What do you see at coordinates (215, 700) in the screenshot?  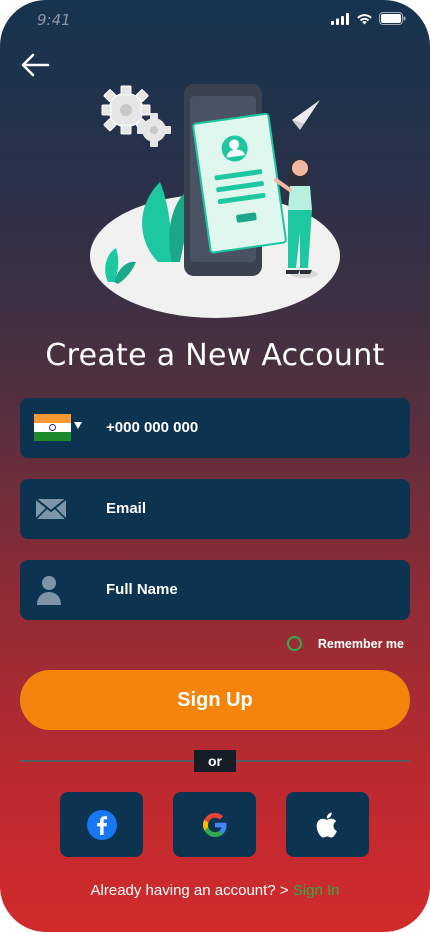 I see `sign-up-button: Sign Up` at bounding box center [215, 700].